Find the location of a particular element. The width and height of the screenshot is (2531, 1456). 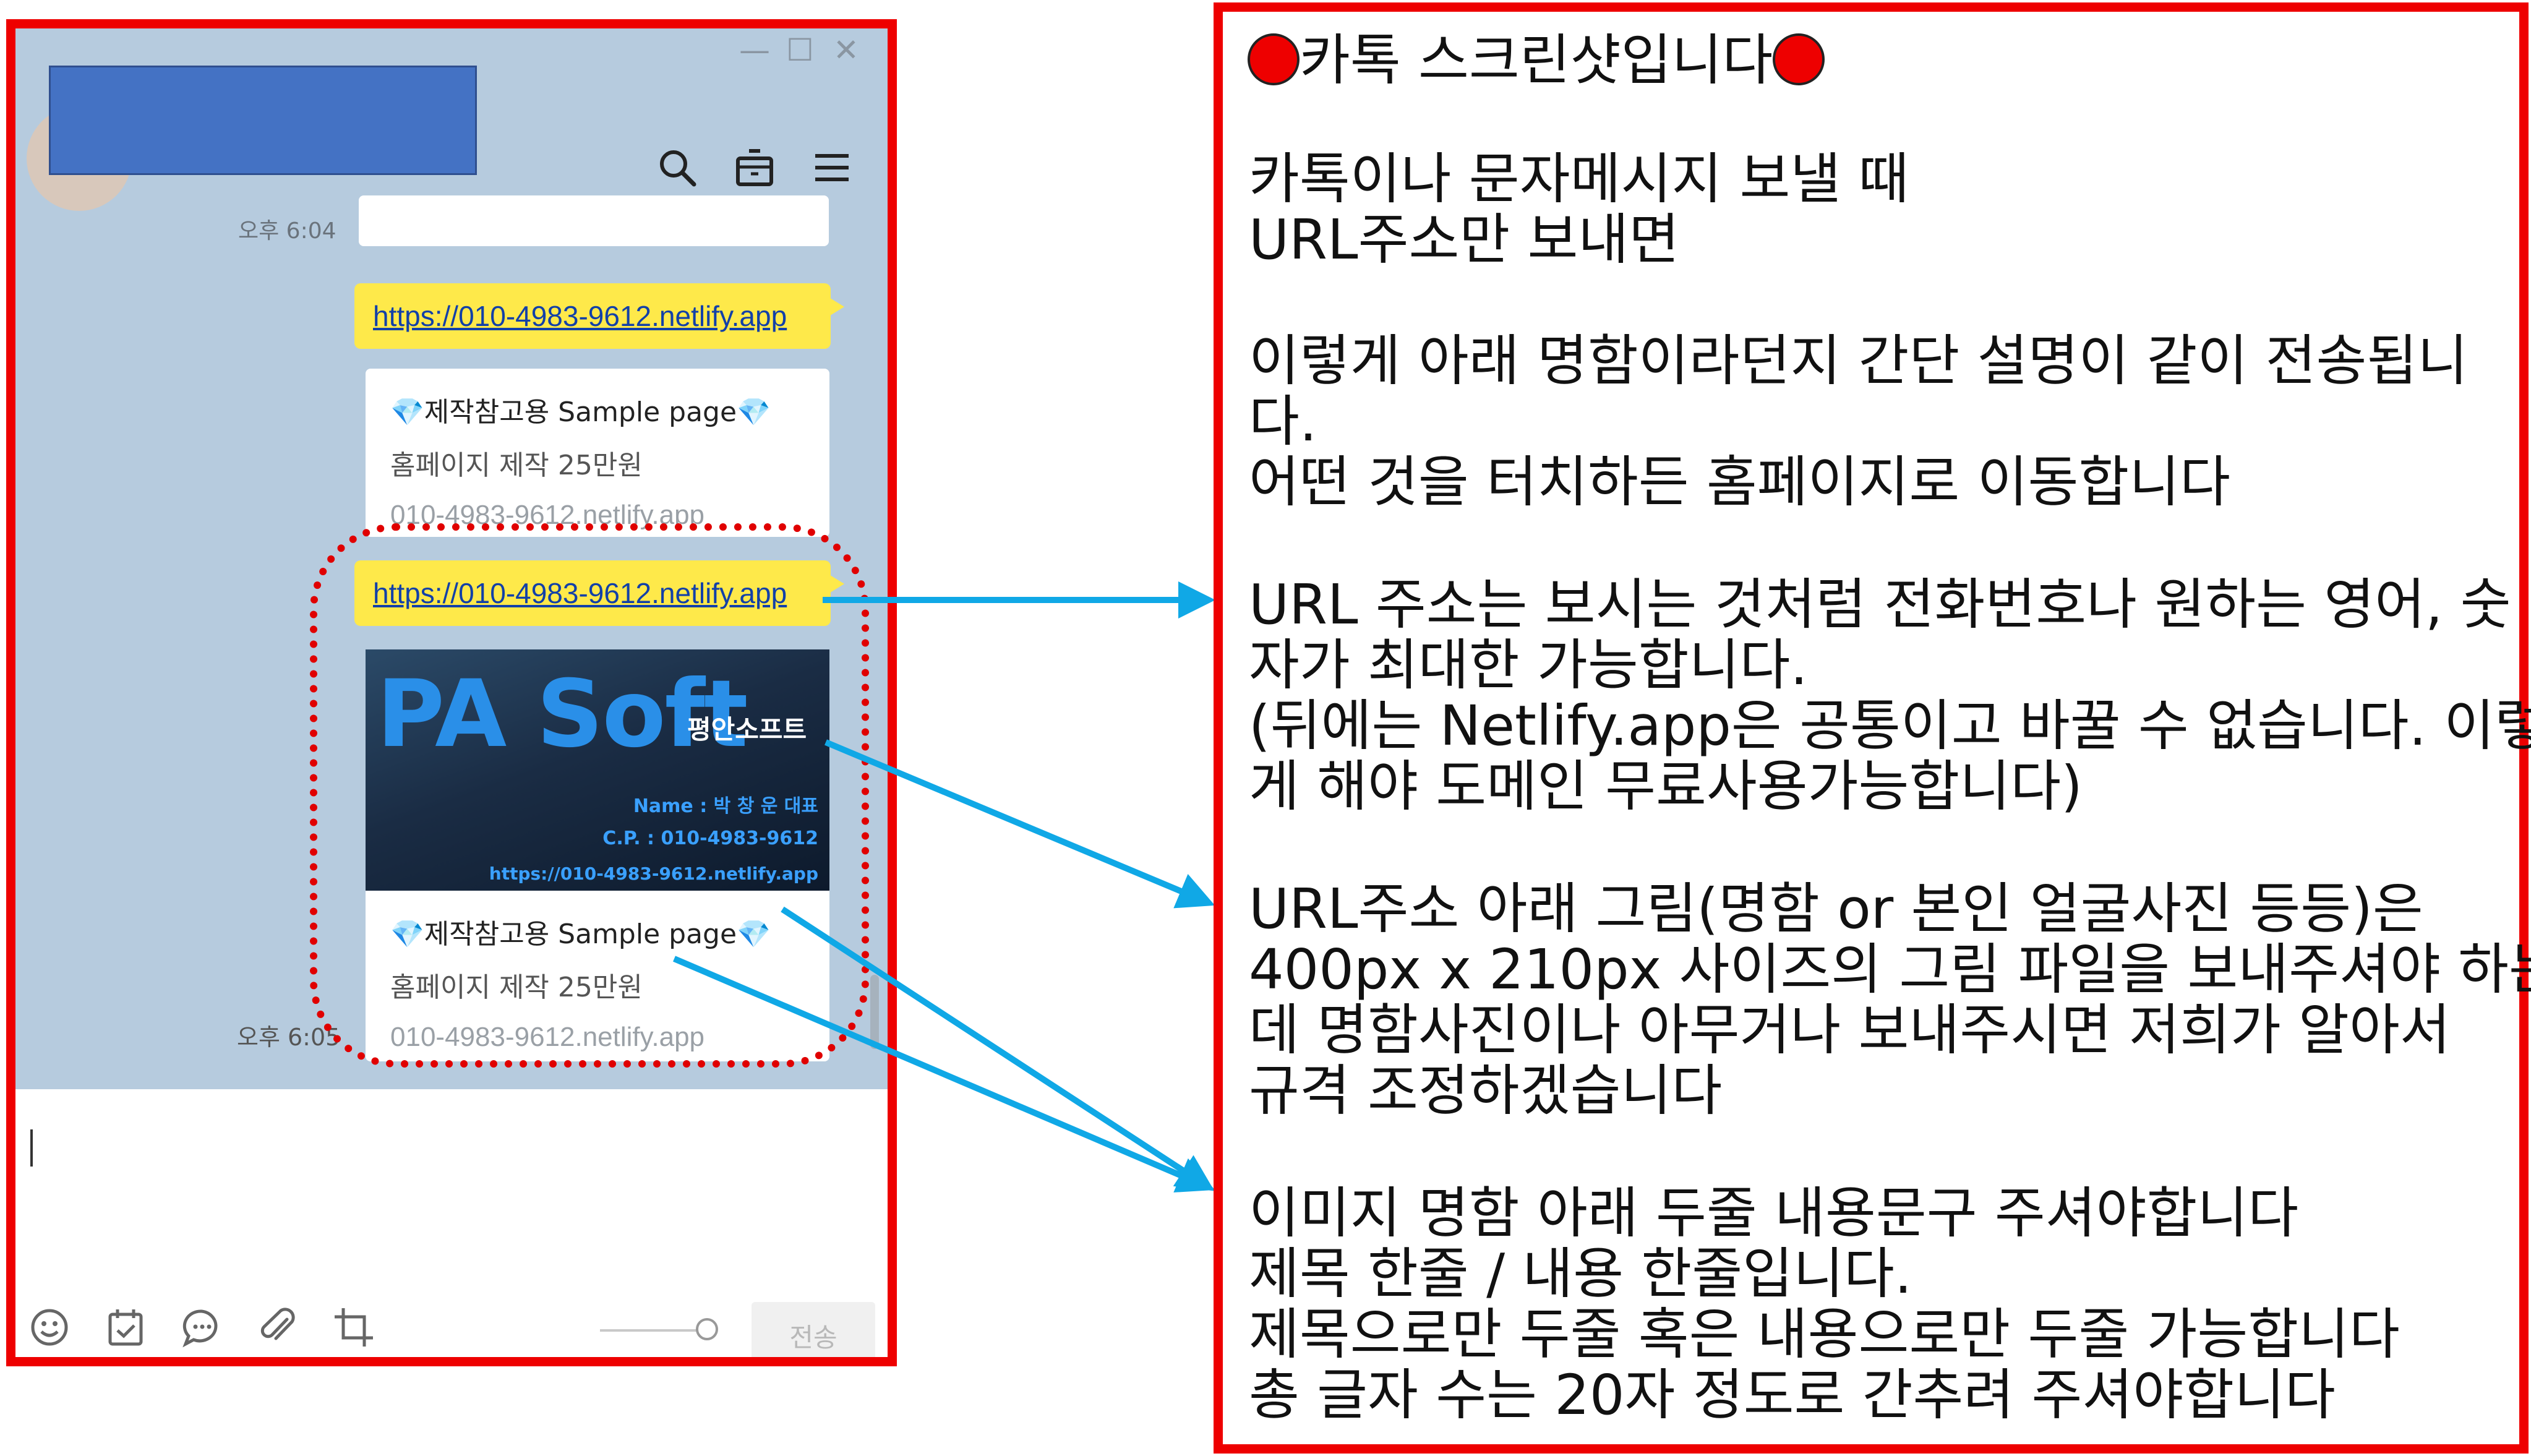

explanation-line: 어떤 것을 터치하든 홈페이지로 이동합니다 is located at coordinates (1740, 482).